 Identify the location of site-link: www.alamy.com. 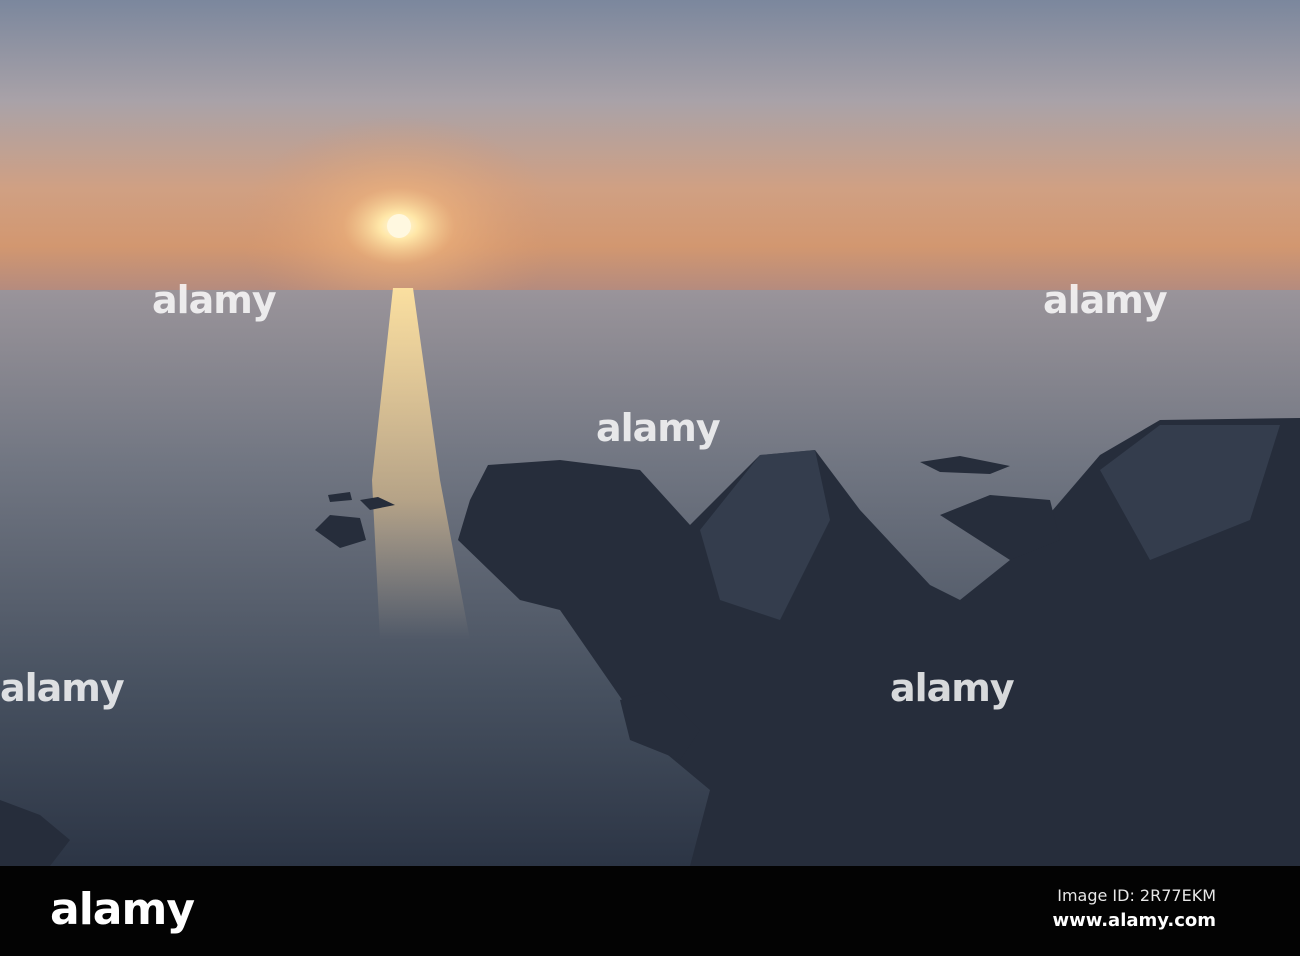
(1134, 920).